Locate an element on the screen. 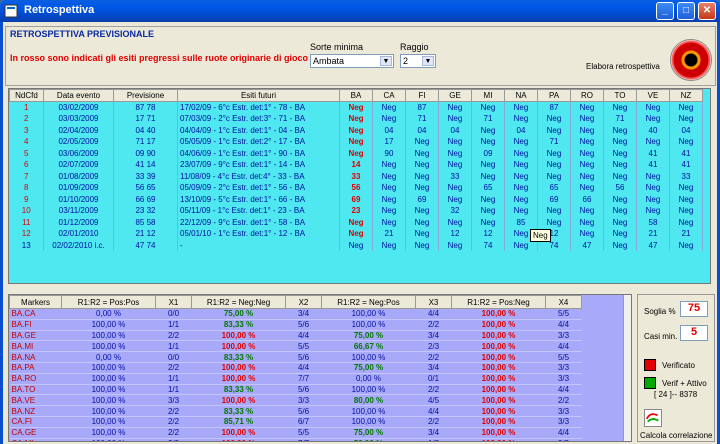 This screenshot has width=720, height=444. grid2-cell: 4/4 is located at coordinates (433, 411).